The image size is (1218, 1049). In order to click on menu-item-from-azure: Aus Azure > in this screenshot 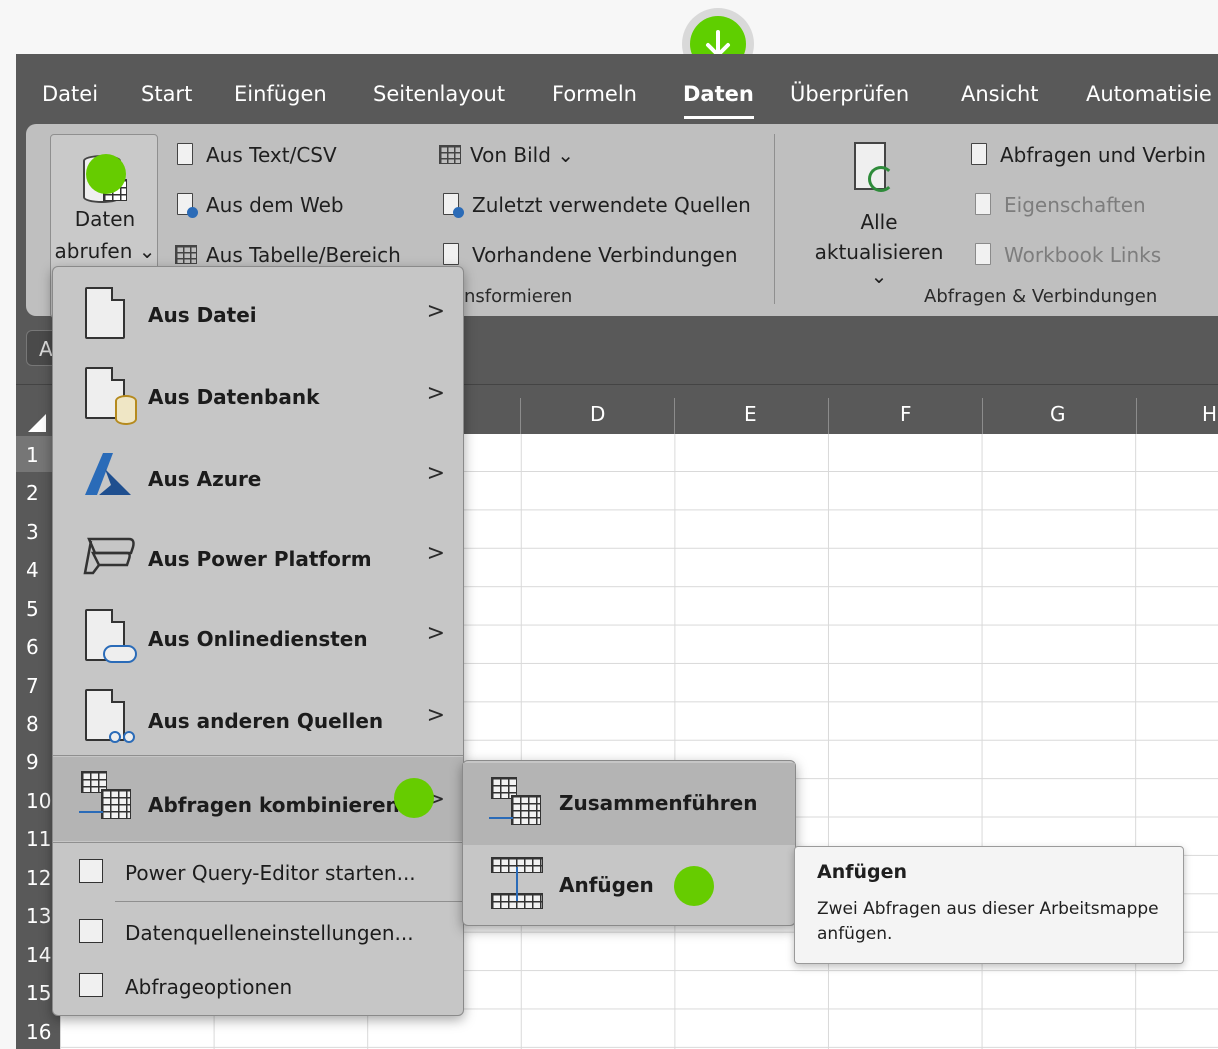, I will do `click(258, 477)`.